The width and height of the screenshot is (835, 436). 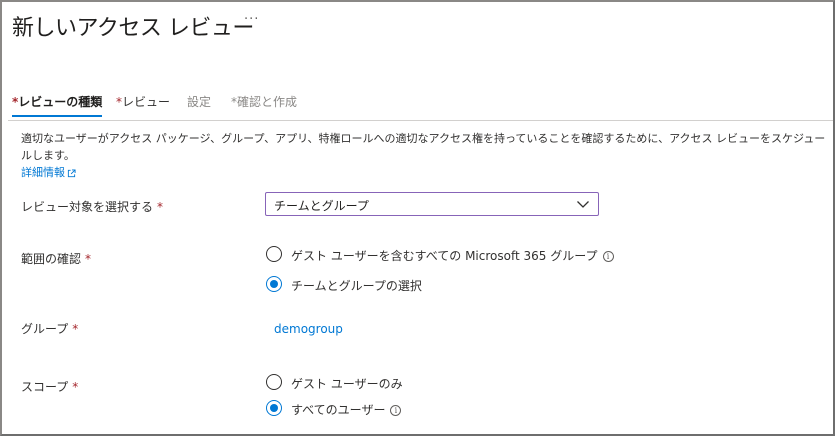 What do you see at coordinates (452, 255) in the screenshot?
I see `radio-label: ゲスト ユーザーを含むすべての Microsoft 365 グループ i` at bounding box center [452, 255].